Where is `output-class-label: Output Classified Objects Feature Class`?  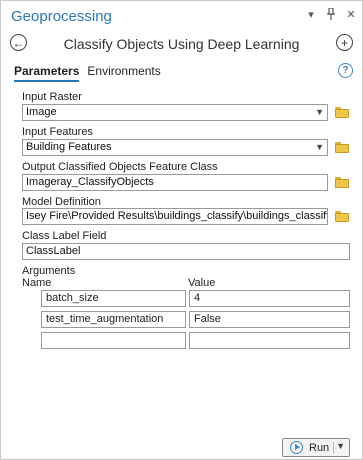
output-class-label: Output Classified Objects Feature Class is located at coordinates (120, 167).